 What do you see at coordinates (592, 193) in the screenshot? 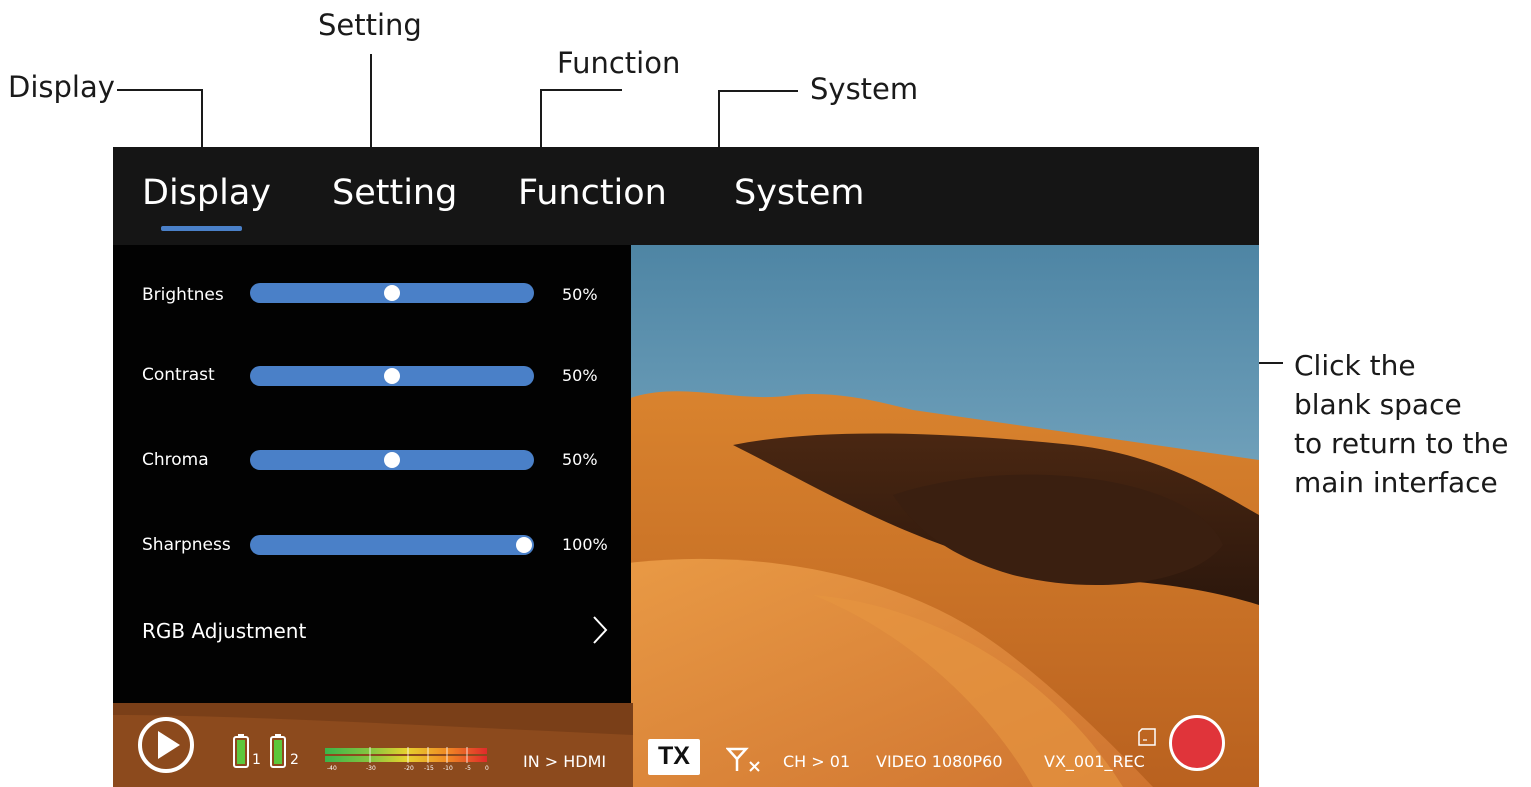
I see `tab-function: Function` at bounding box center [592, 193].